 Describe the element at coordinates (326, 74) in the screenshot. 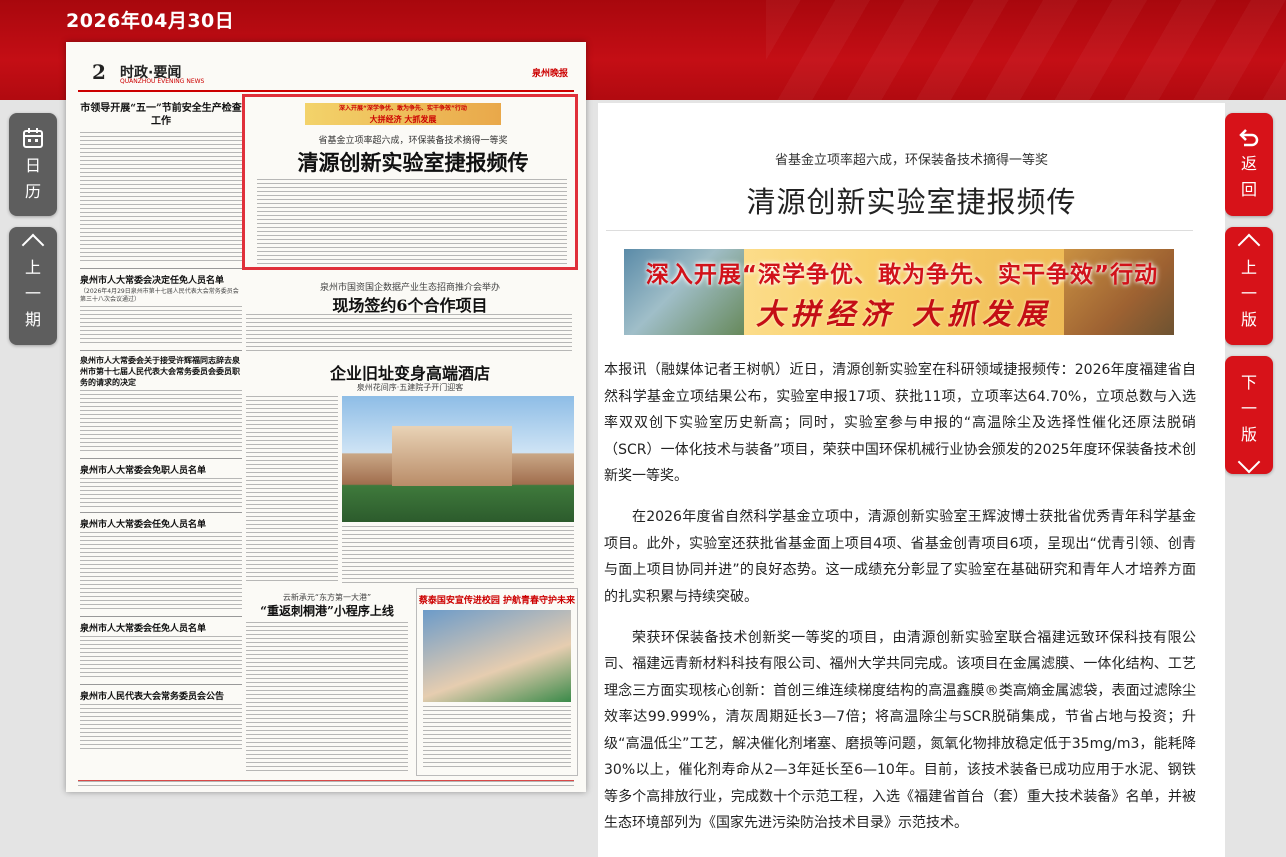

I see `page-header: 2 时政·要闻 QUANZHOU EVENING NEWS 泉州晚报` at that location.